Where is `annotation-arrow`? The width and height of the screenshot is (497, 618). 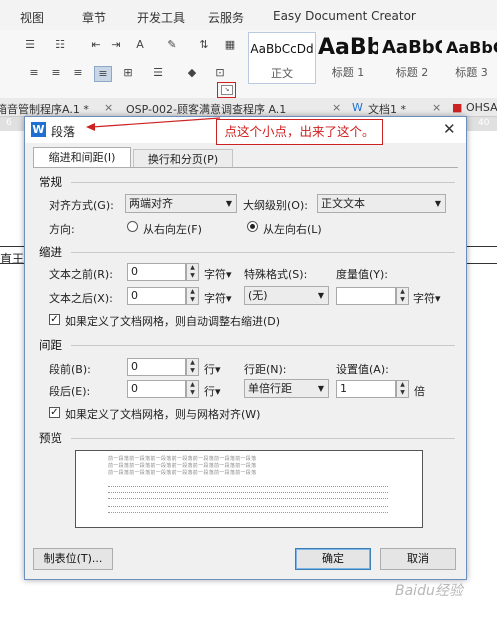 annotation-arrow is located at coordinates (153, 124).